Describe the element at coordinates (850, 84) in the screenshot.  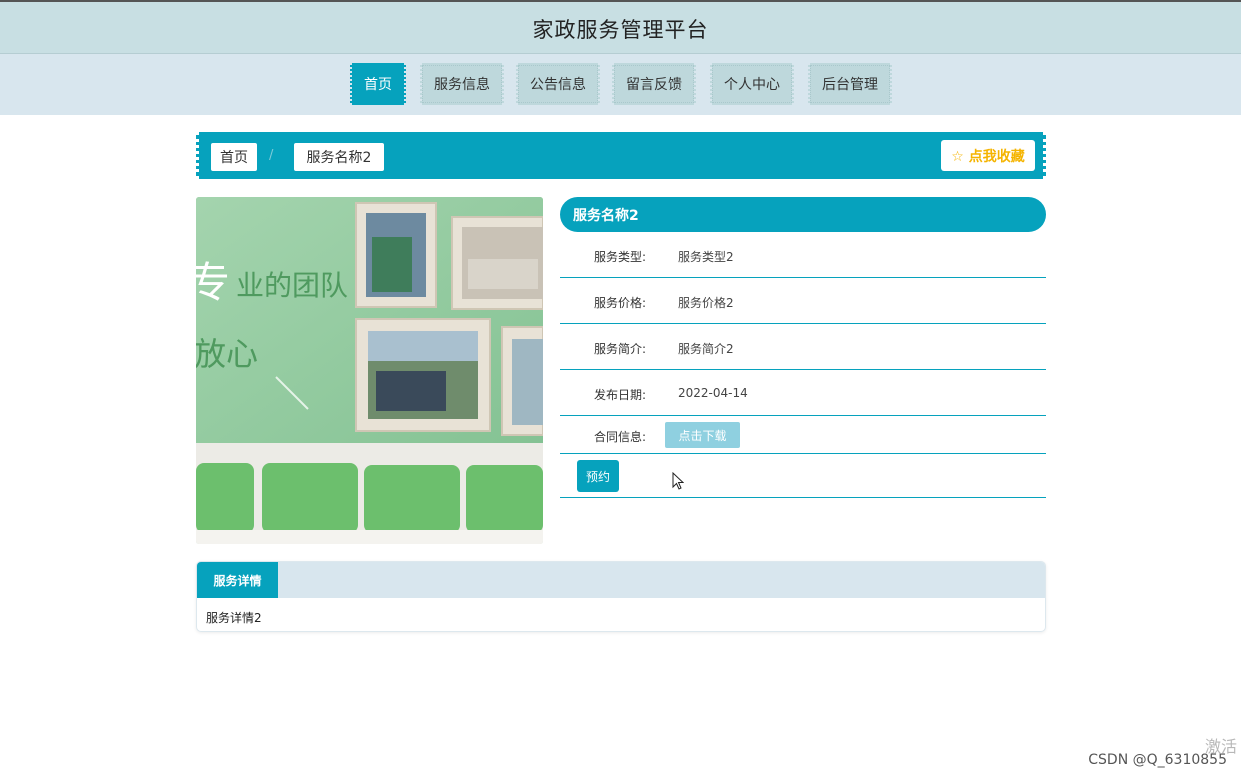
I see `nav-item-admin: 后台管理` at that location.